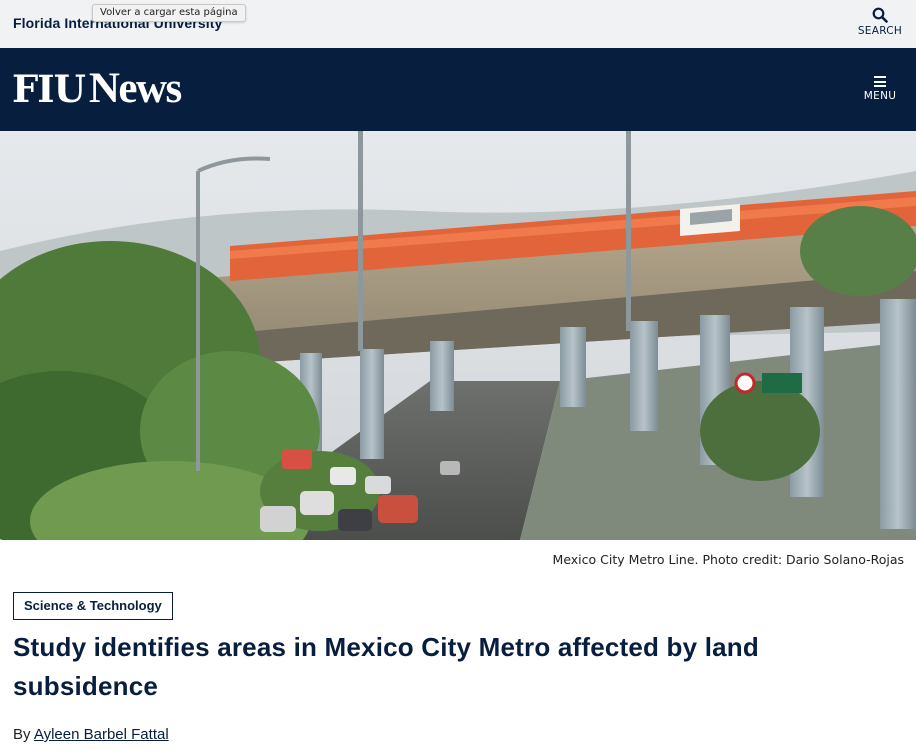 This screenshot has width=916, height=751. What do you see at coordinates (880, 95) in the screenshot?
I see `menu-label: MENU` at bounding box center [880, 95].